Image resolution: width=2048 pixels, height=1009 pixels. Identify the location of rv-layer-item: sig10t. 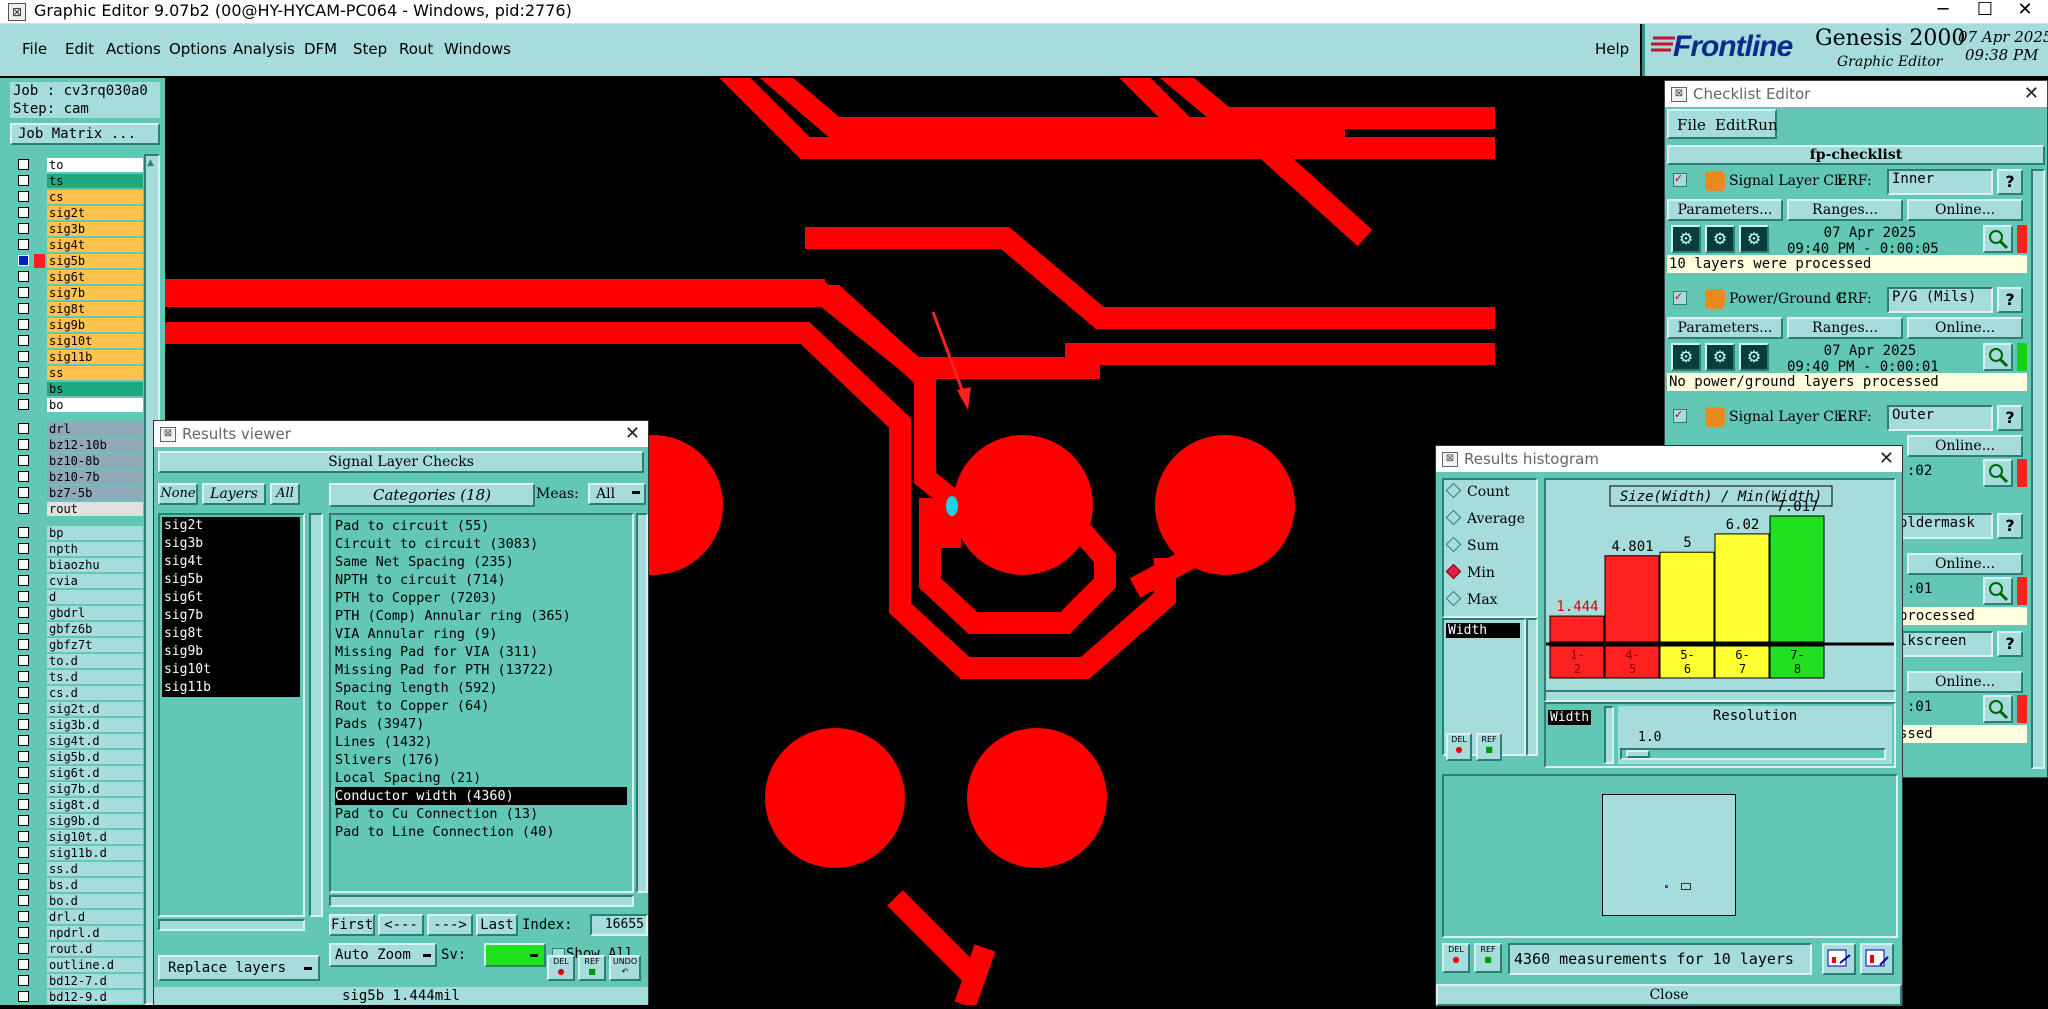
(231, 670).